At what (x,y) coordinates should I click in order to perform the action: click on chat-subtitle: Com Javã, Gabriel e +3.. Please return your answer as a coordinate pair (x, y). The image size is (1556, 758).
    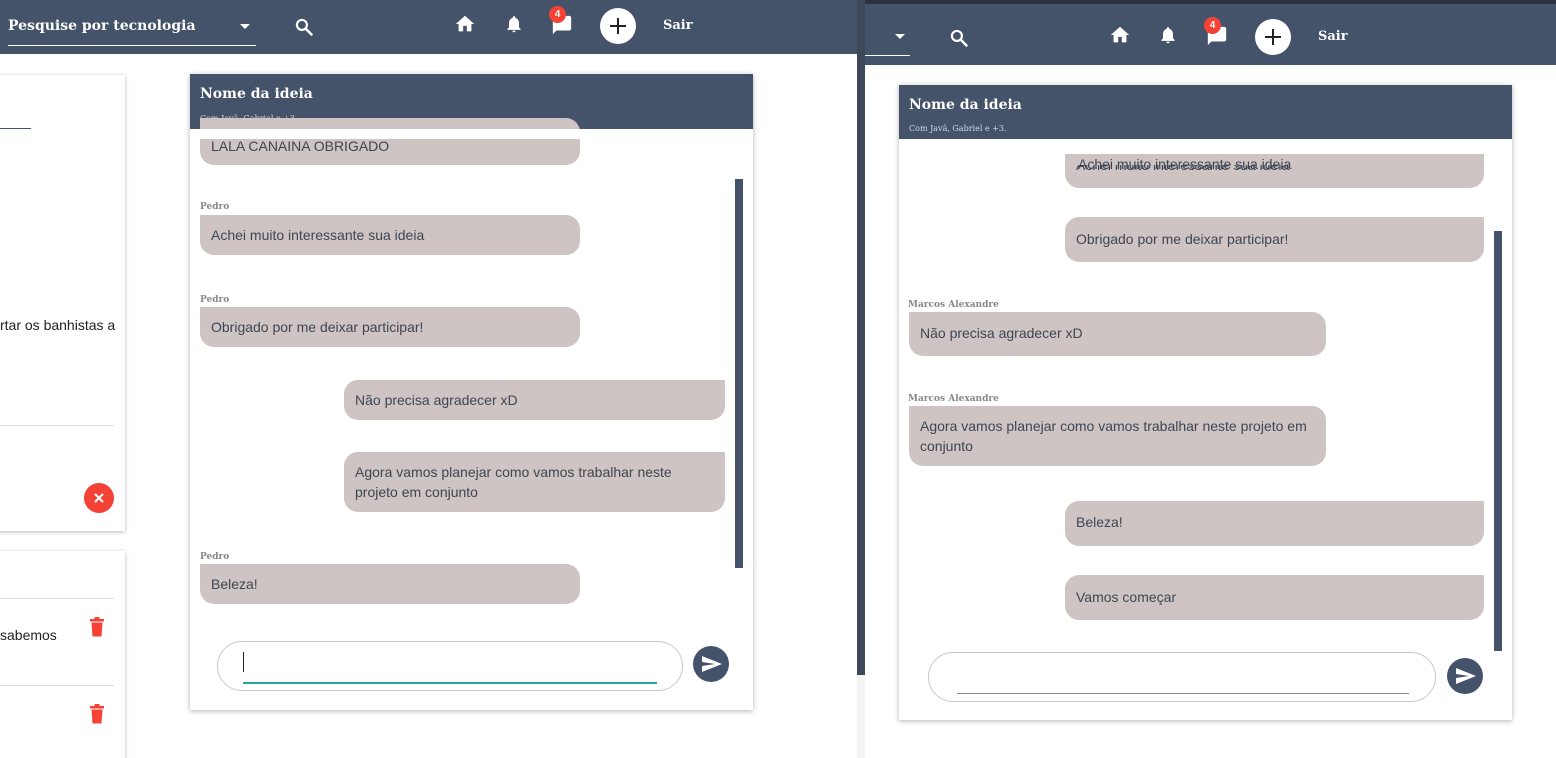
    Looking at the image, I should click on (958, 128).